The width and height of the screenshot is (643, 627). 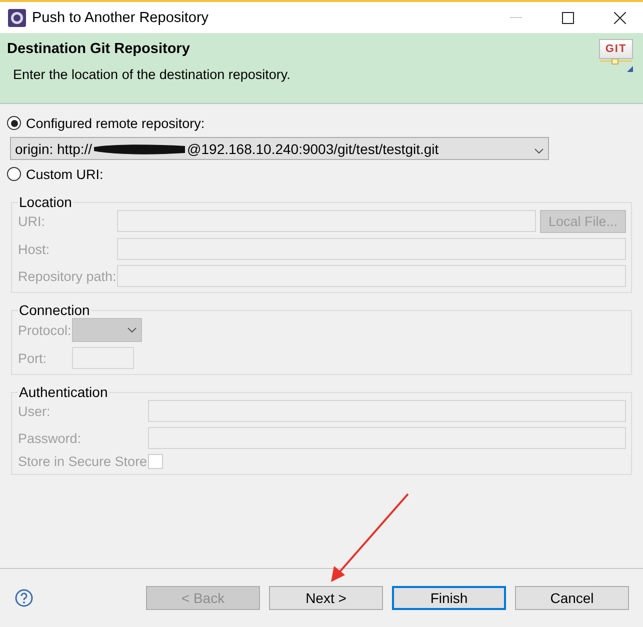 I want to click on wizard-button: Finish, so click(x=449, y=598).